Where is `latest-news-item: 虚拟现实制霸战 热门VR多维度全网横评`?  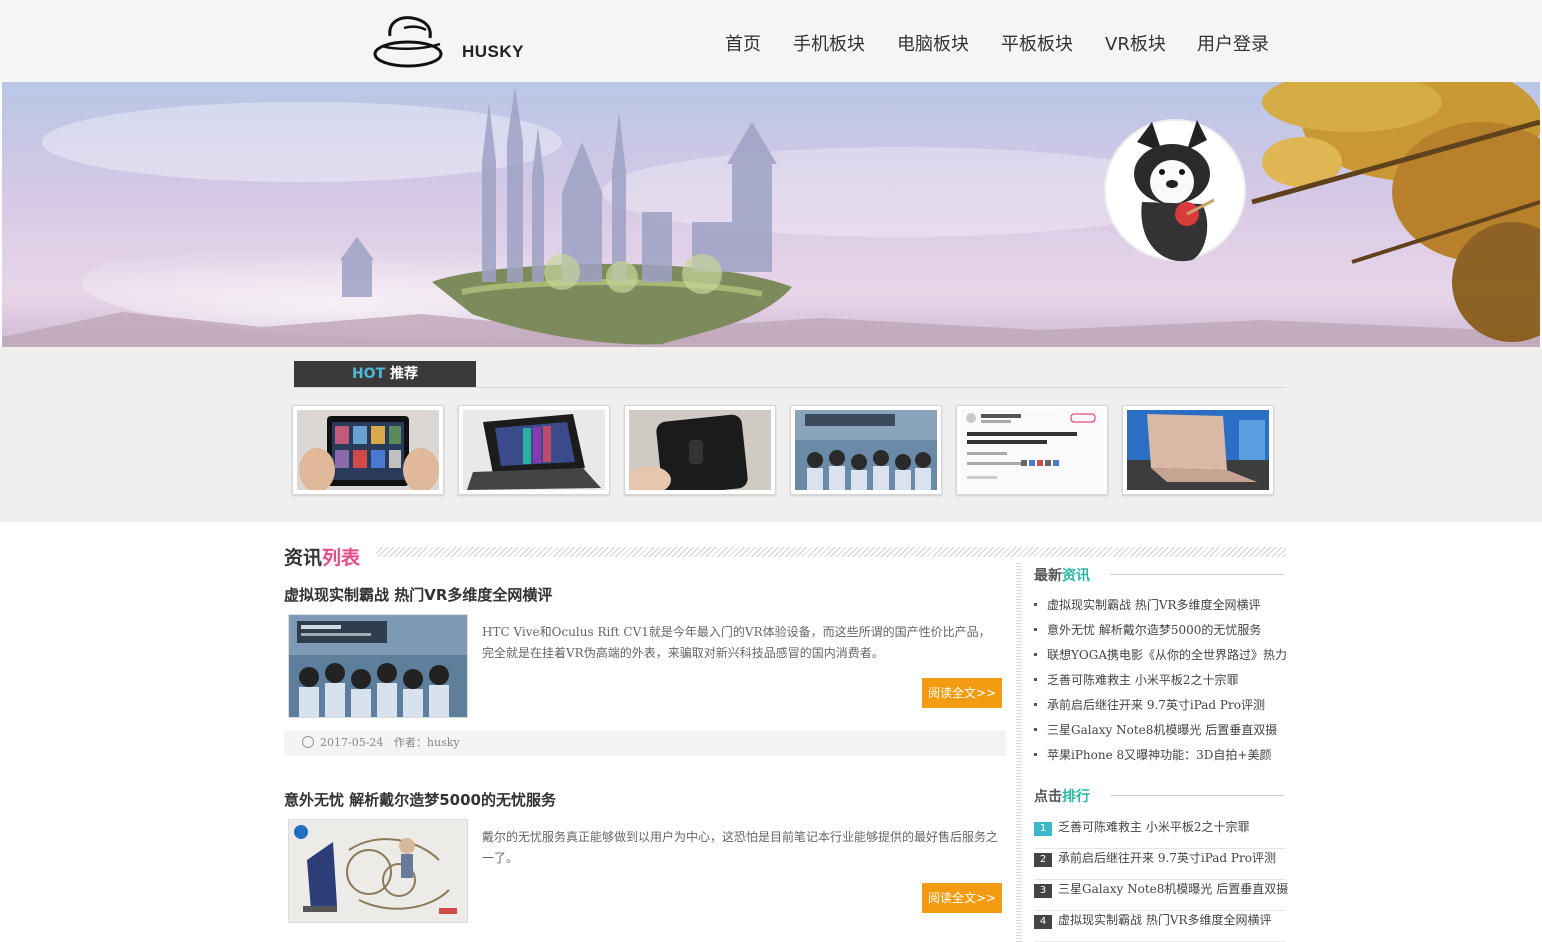
latest-news-item: 虚拟现实制霸战 热门VR多维度全网横评 is located at coordinates (1147, 604).